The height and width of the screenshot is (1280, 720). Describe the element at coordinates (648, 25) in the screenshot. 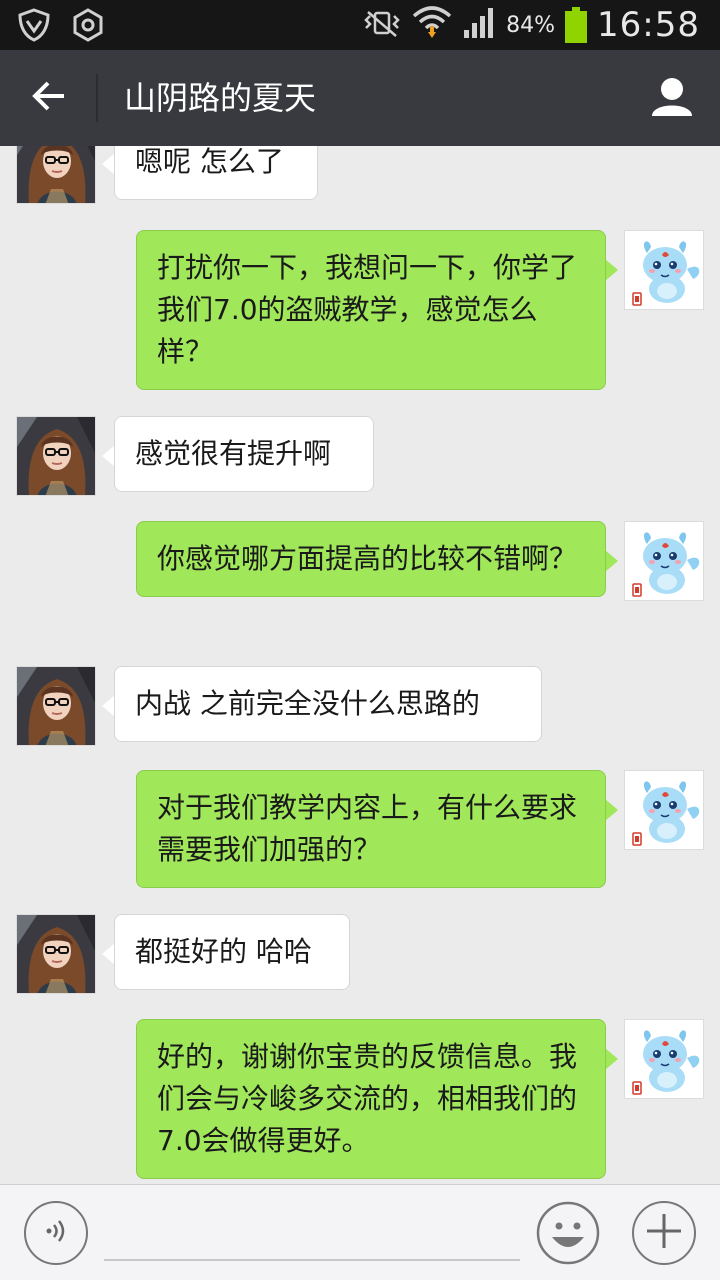

I see `clock: 16:58` at that location.